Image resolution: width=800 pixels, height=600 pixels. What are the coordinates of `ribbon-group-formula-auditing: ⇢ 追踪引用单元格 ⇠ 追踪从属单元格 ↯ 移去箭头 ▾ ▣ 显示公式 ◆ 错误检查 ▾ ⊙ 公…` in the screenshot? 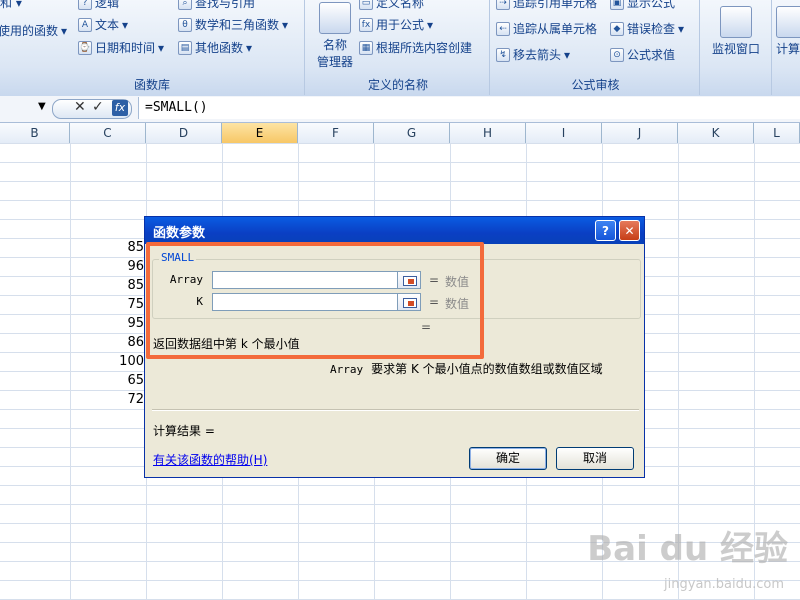 It's located at (596, 47).